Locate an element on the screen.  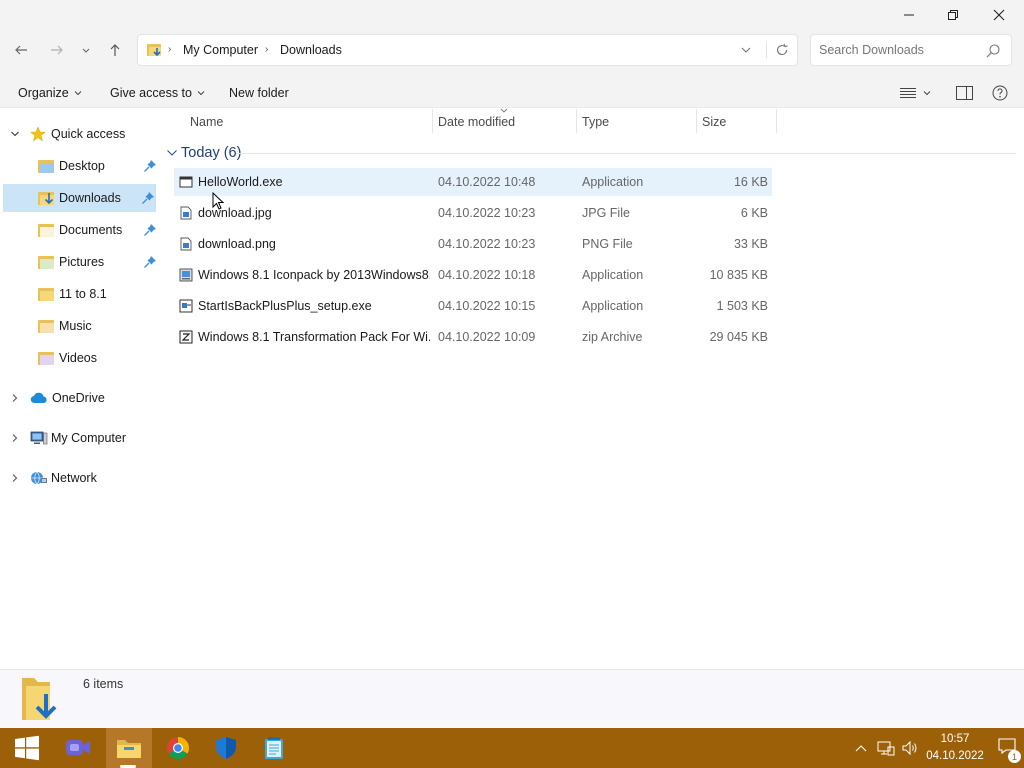
taskbar-security is located at coordinates (226, 748).